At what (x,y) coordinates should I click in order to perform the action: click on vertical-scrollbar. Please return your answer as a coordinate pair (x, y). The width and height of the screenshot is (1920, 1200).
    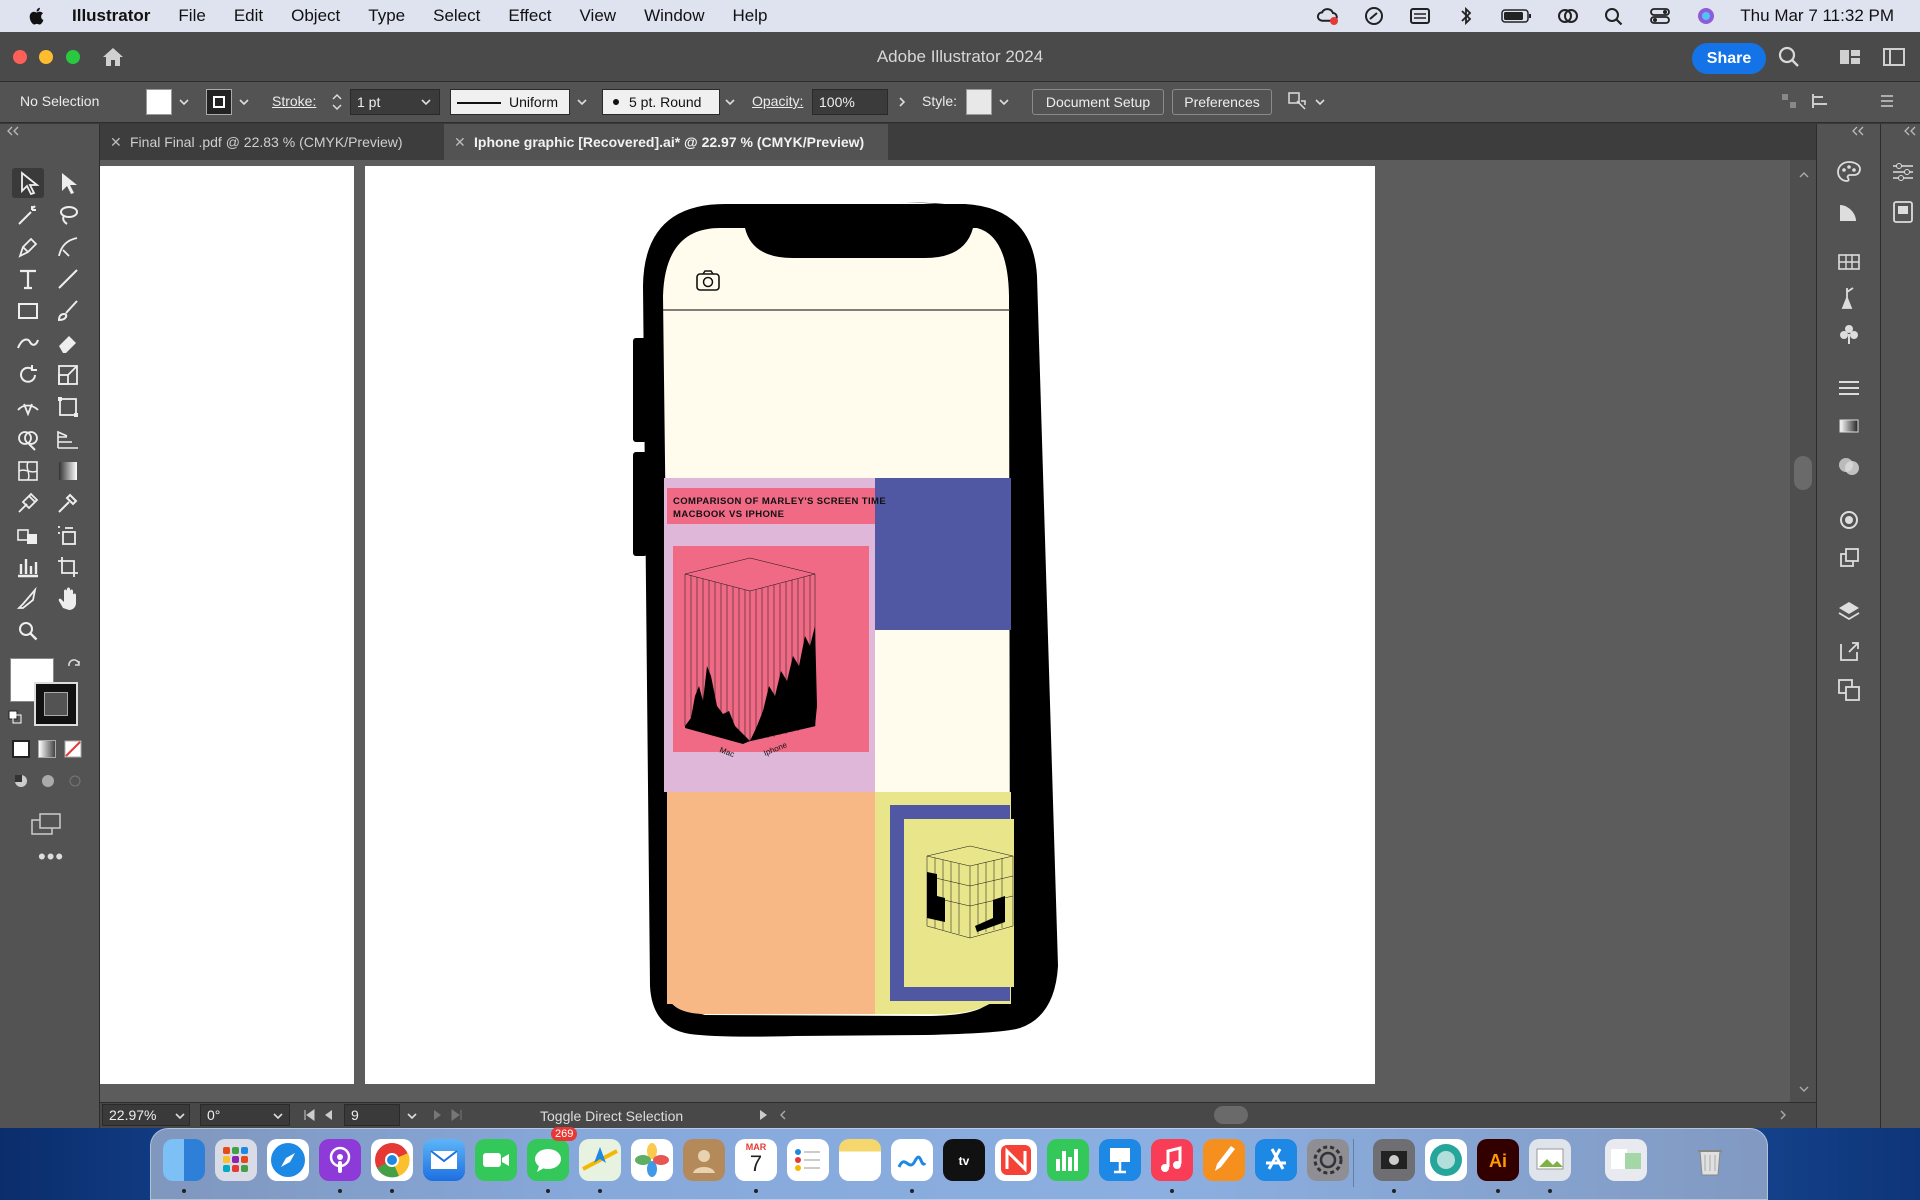
    Looking at the image, I should click on (1803, 631).